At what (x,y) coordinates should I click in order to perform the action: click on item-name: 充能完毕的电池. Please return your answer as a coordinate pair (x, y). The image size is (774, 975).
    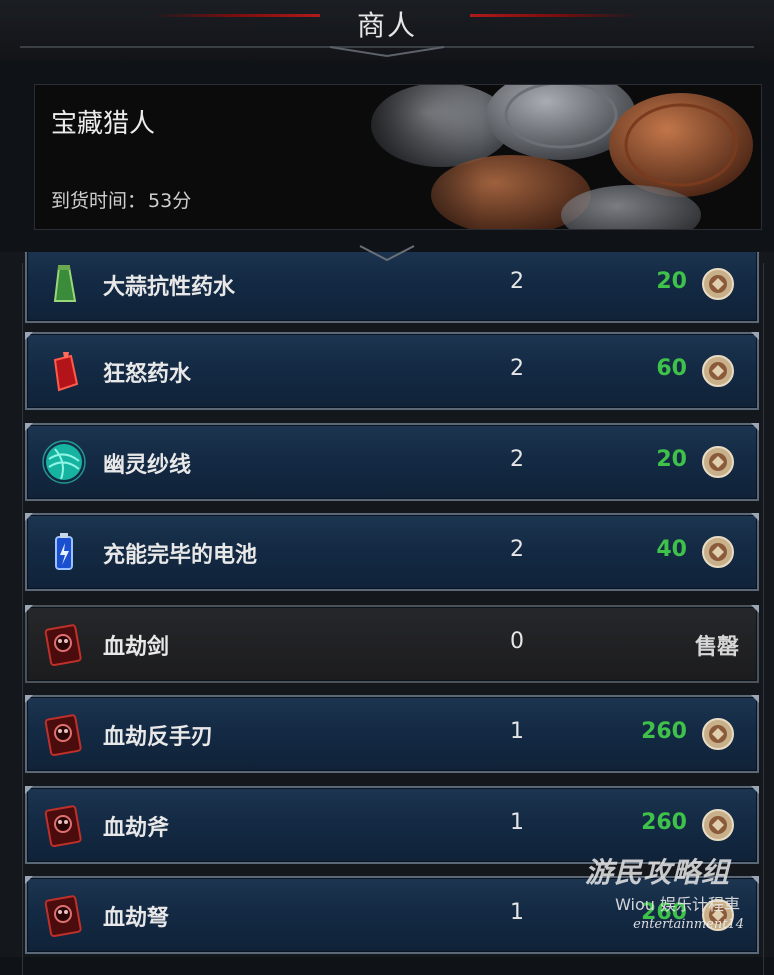
    Looking at the image, I should click on (180, 555).